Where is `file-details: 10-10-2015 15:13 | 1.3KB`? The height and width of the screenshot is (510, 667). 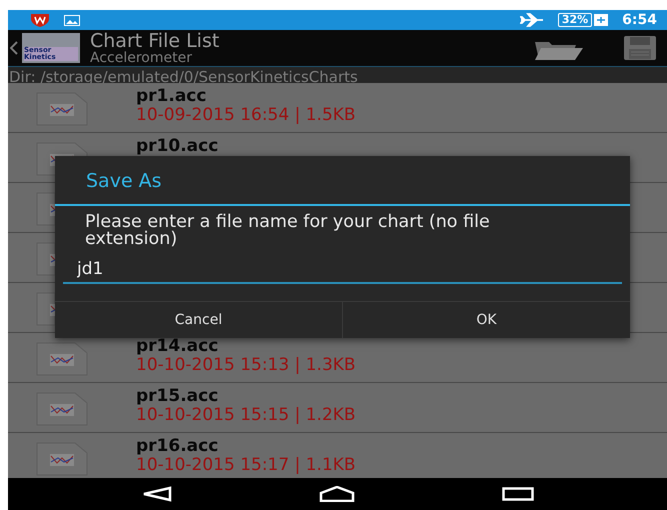 file-details: 10-10-2015 15:13 | 1.3KB is located at coordinates (246, 365).